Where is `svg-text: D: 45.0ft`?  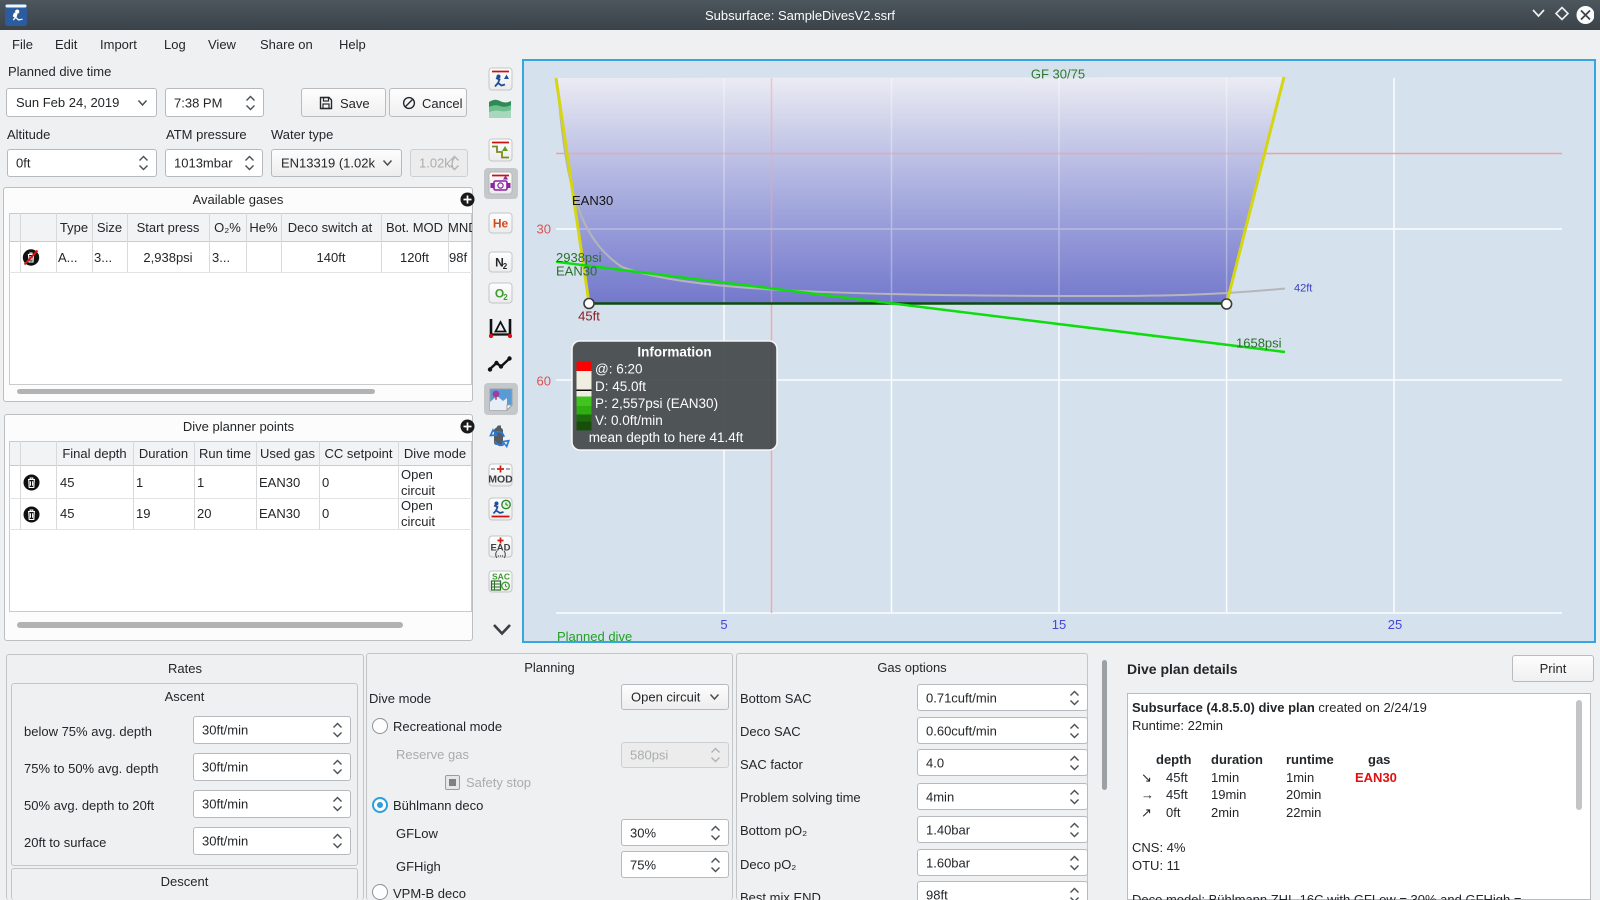
svg-text: D: 45.0ft is located at coordinates (620, 386).